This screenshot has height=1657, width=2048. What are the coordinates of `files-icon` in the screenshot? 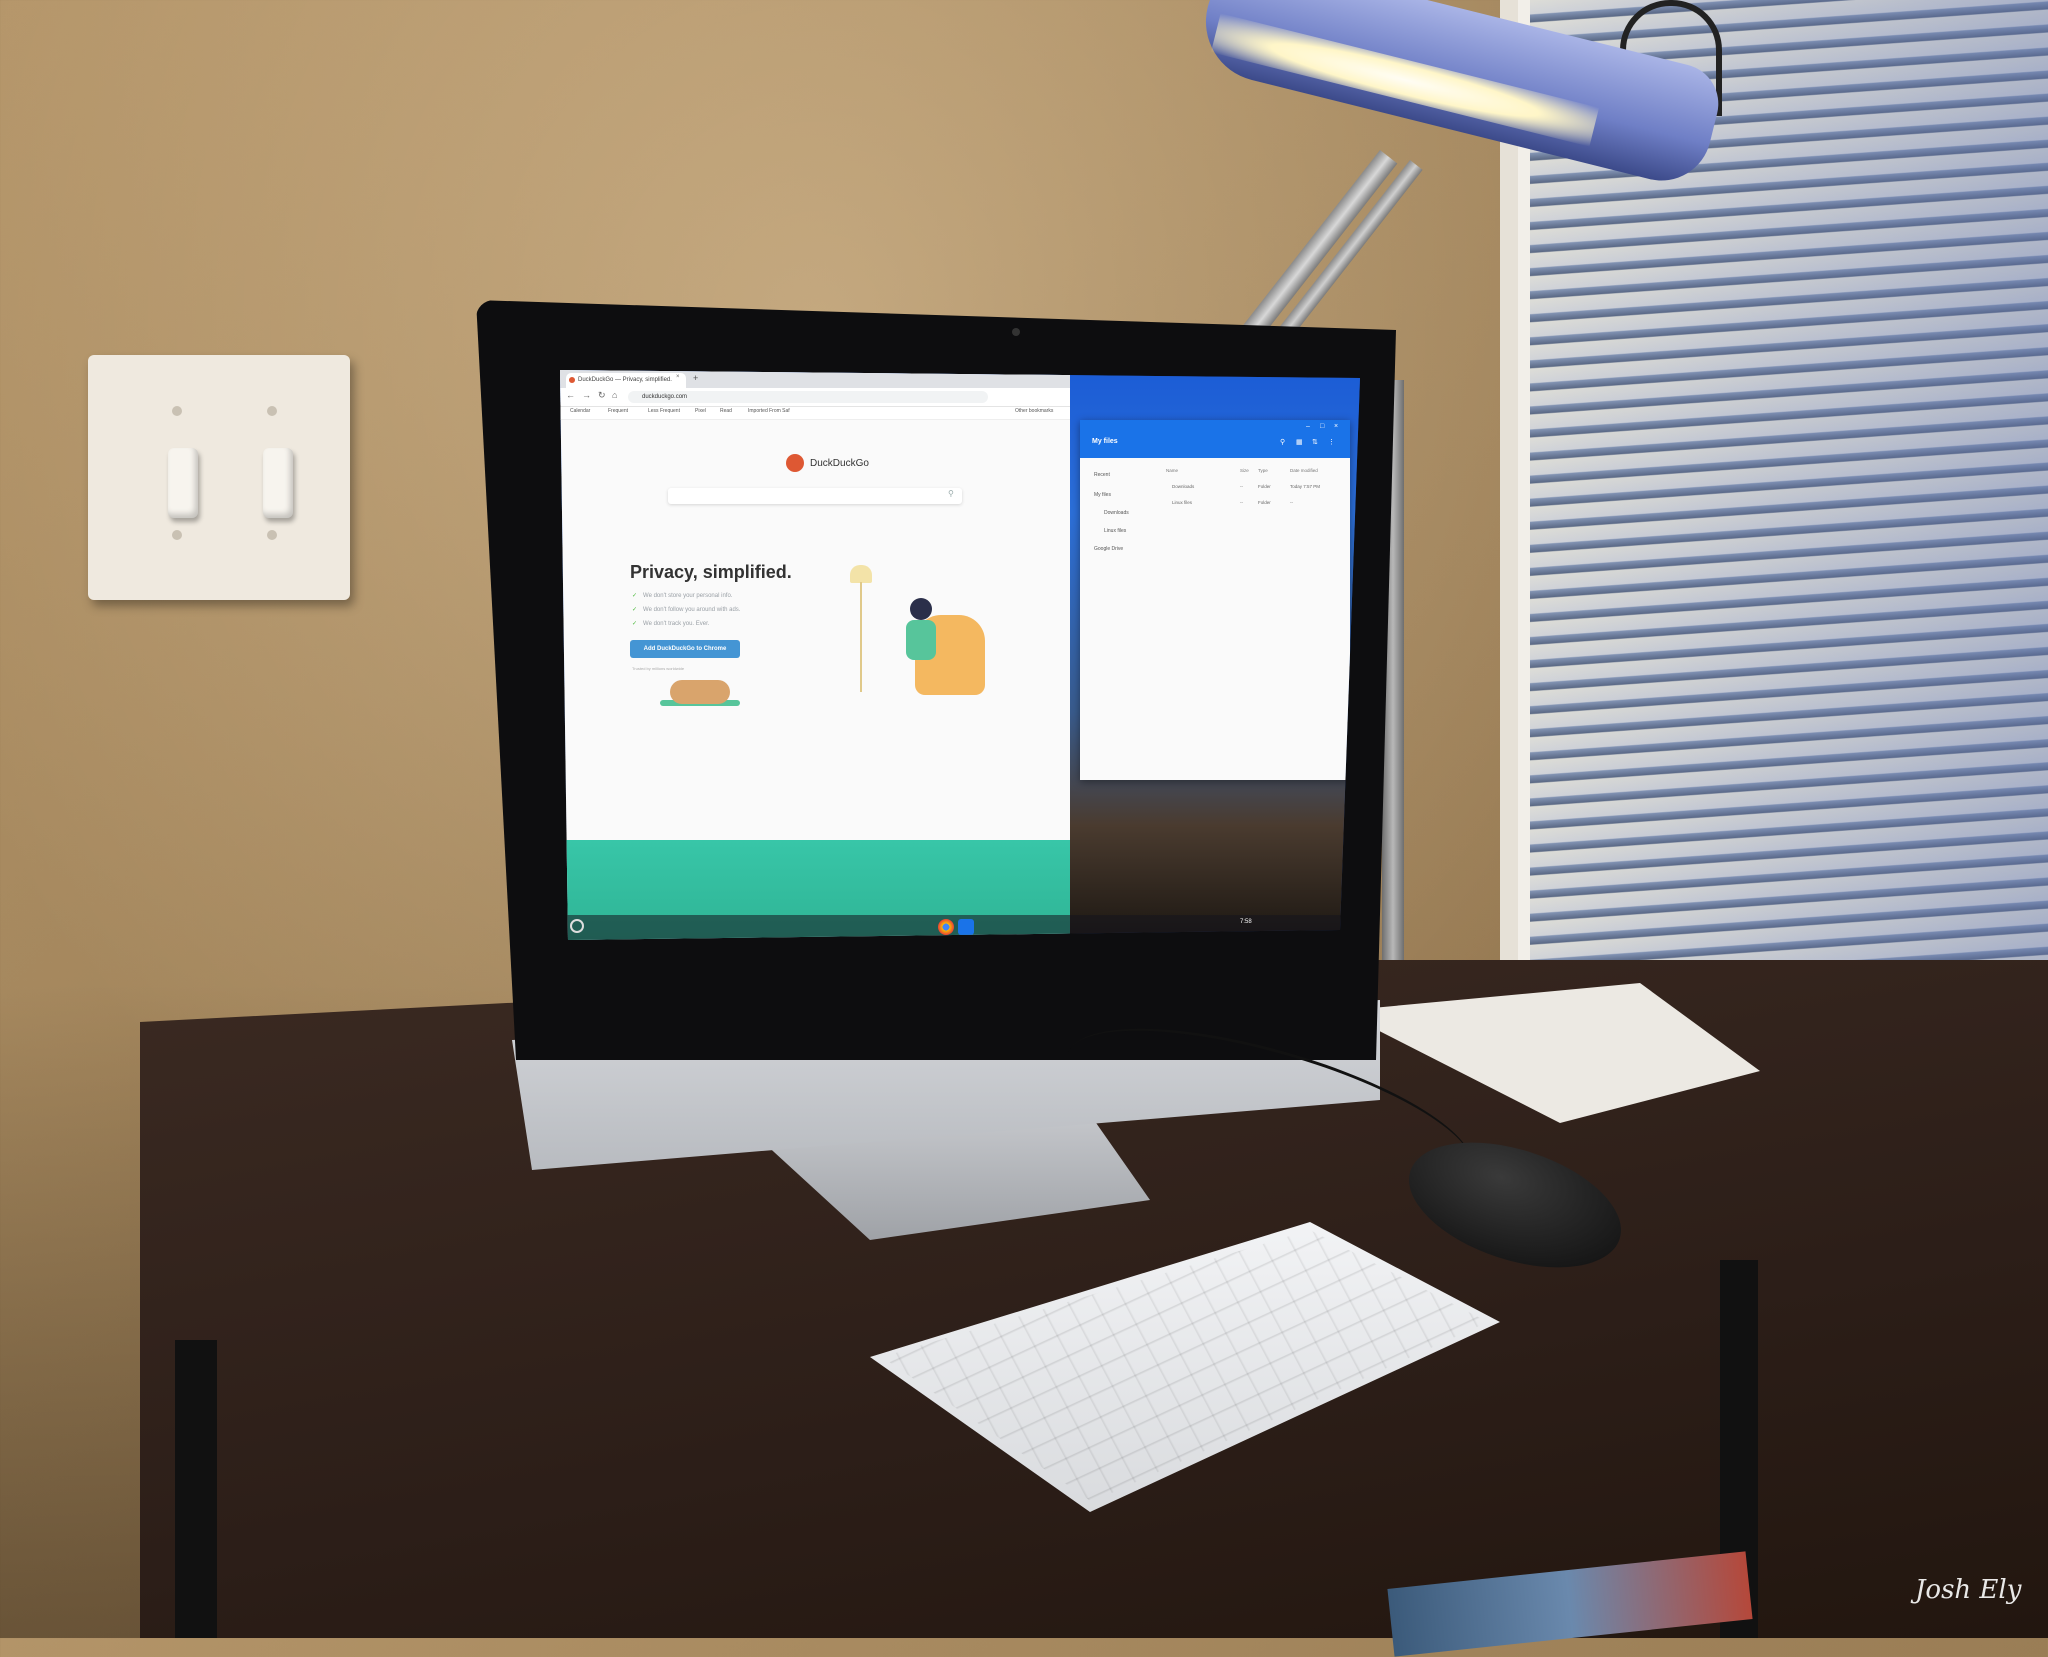 It's located at (966, 927).